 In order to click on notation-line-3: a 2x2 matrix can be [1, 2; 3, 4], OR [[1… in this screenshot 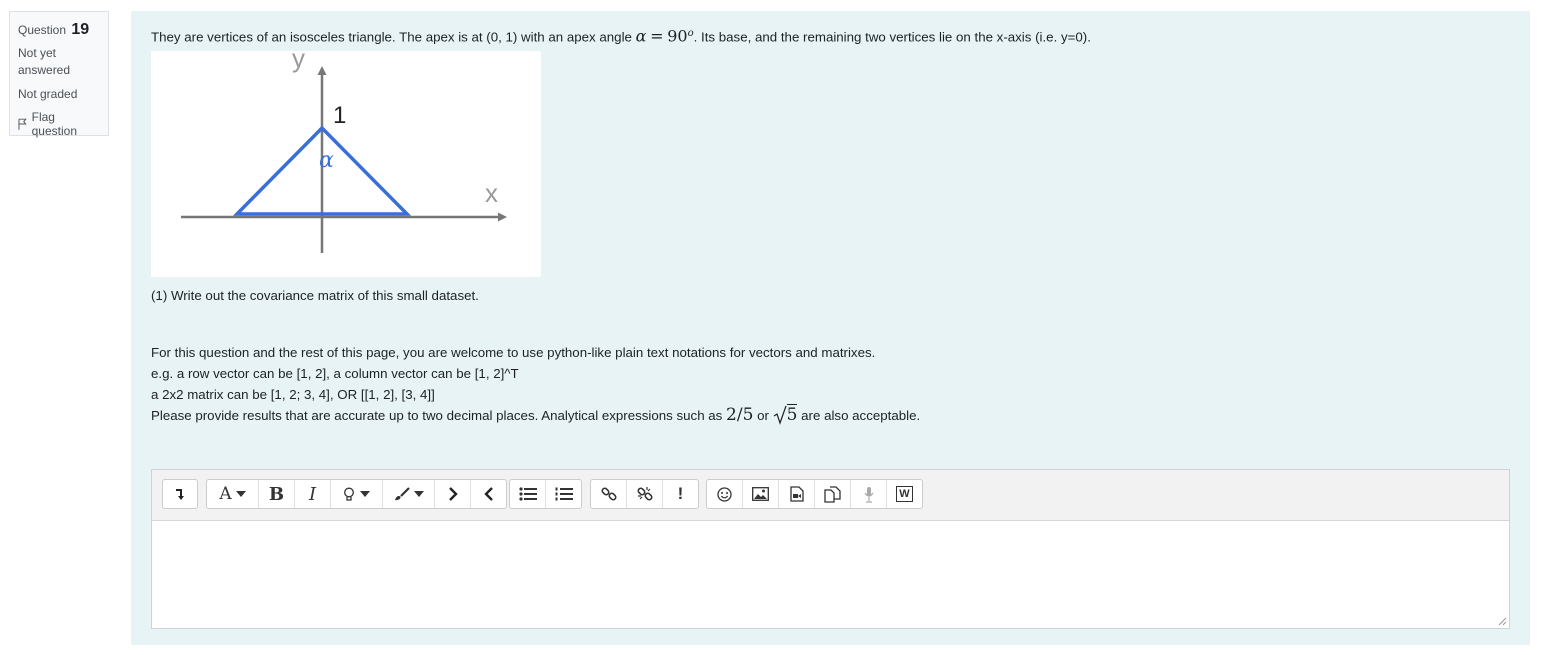, I will do `click(293, 394)`.